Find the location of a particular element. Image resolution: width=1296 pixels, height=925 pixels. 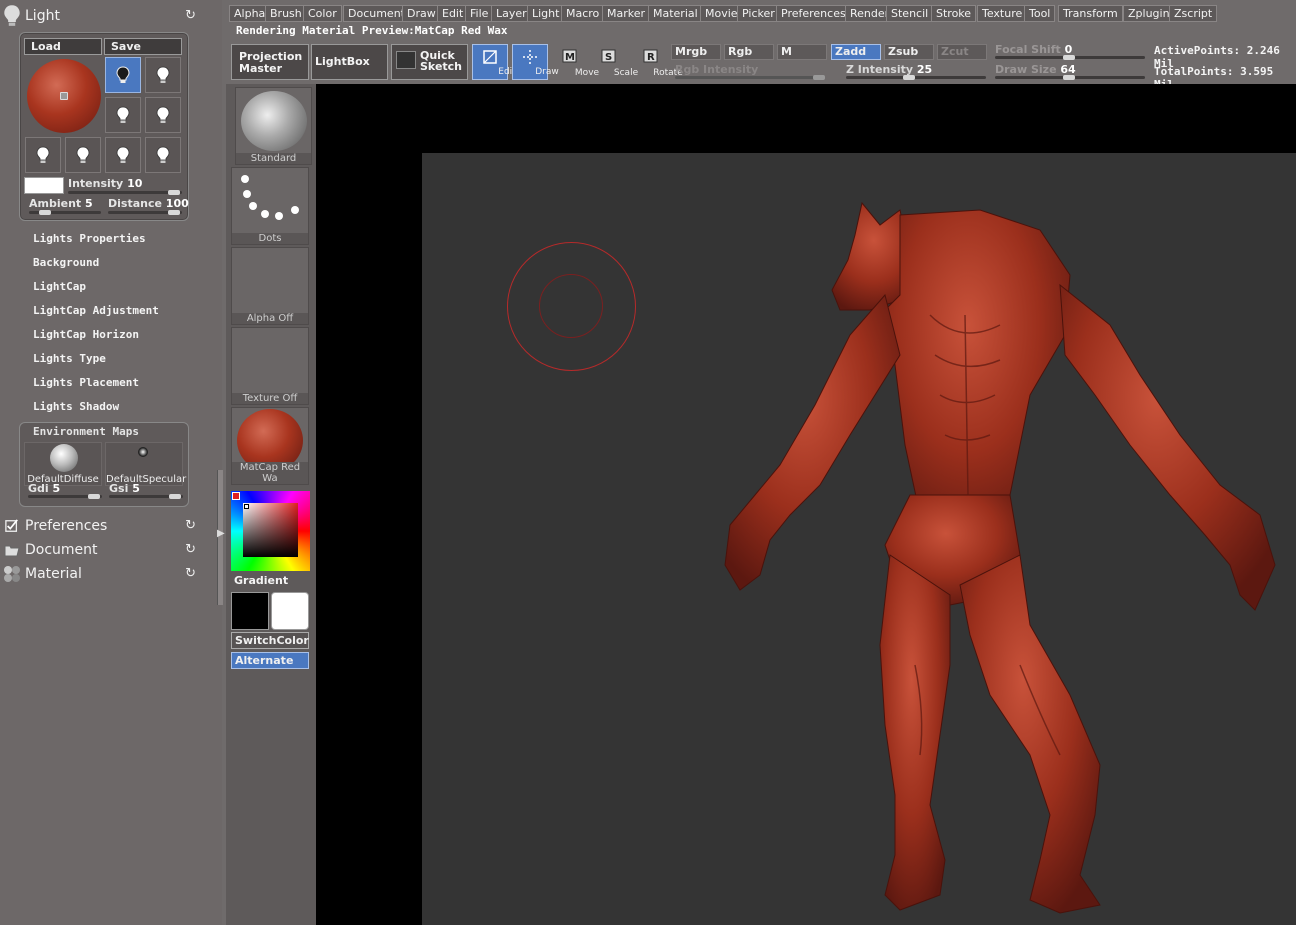

menu-lightcap: LightCap is located at coordinates (59, 286).